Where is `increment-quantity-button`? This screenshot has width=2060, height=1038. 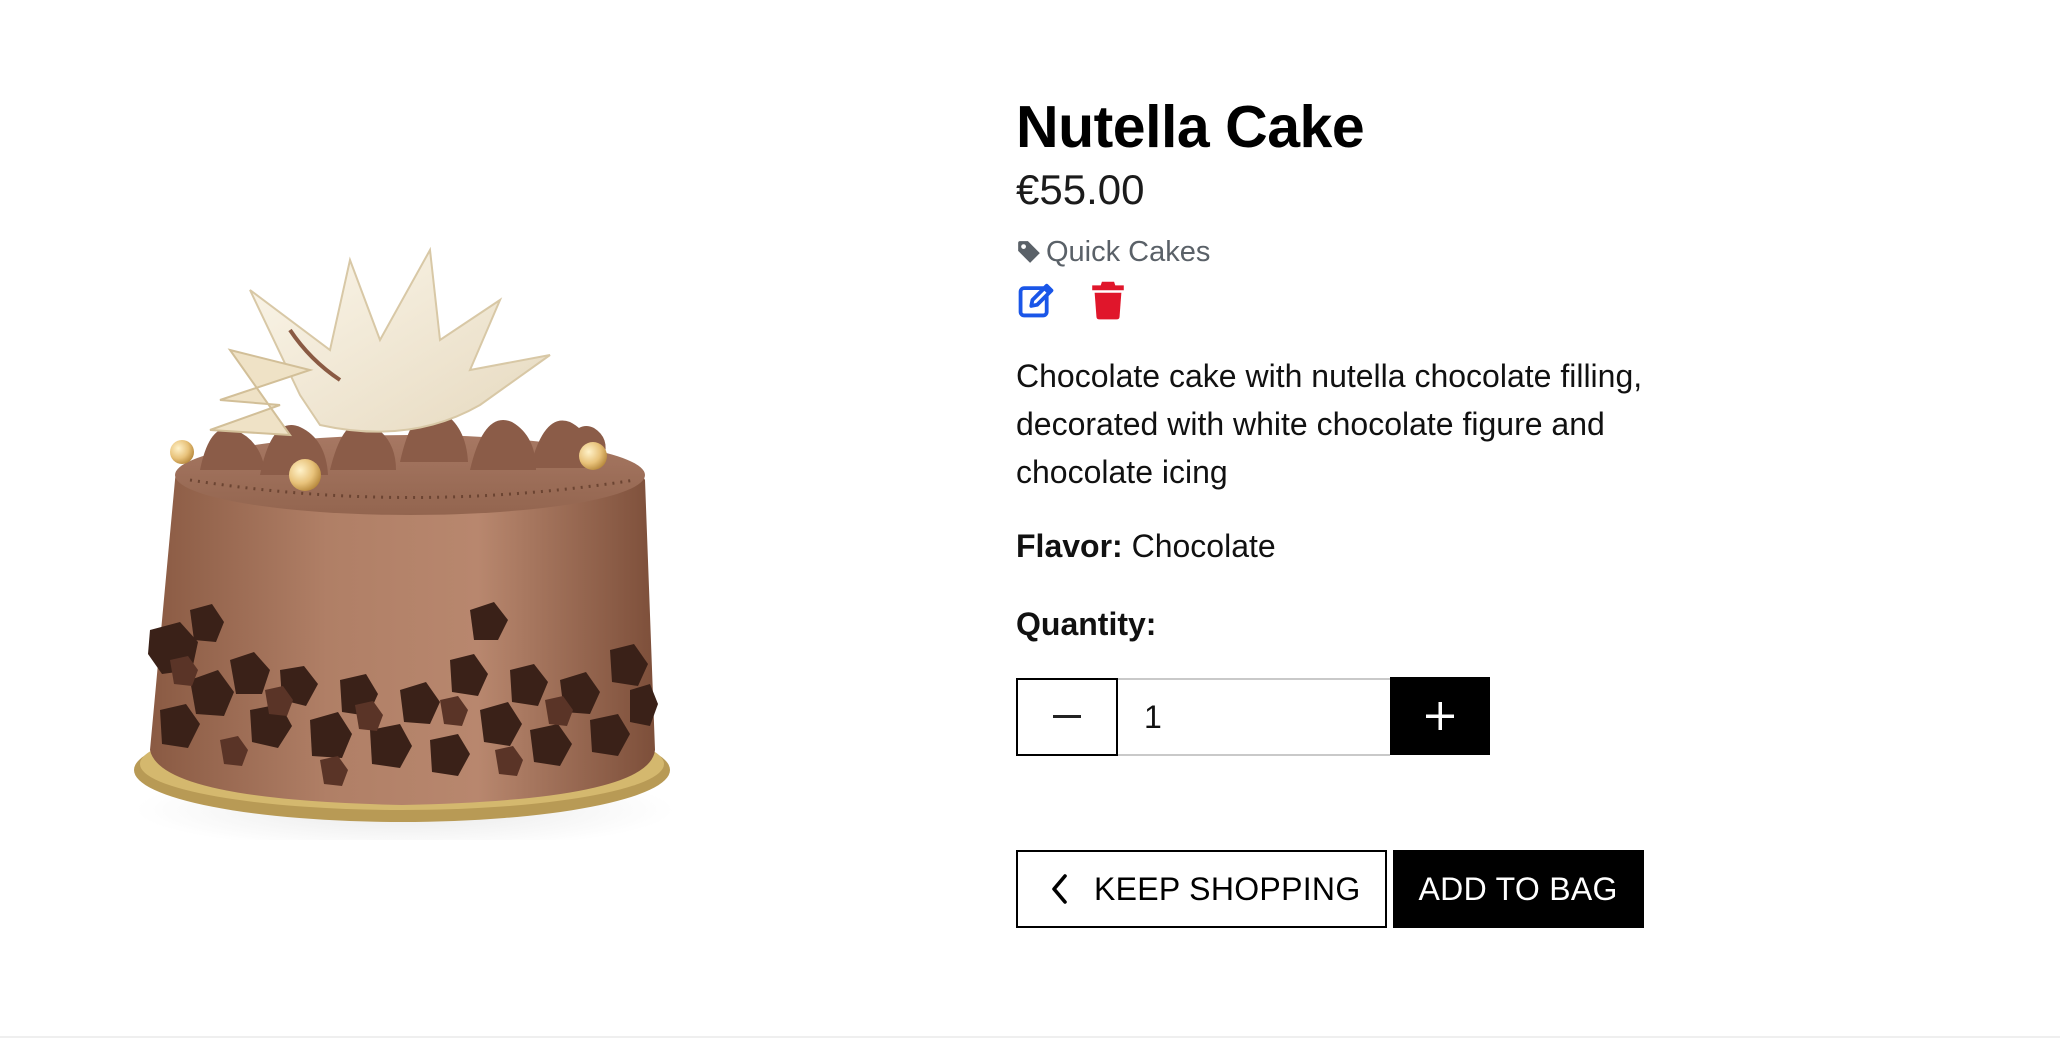
increment-quantity-button is located at coordinates (1440, 716).